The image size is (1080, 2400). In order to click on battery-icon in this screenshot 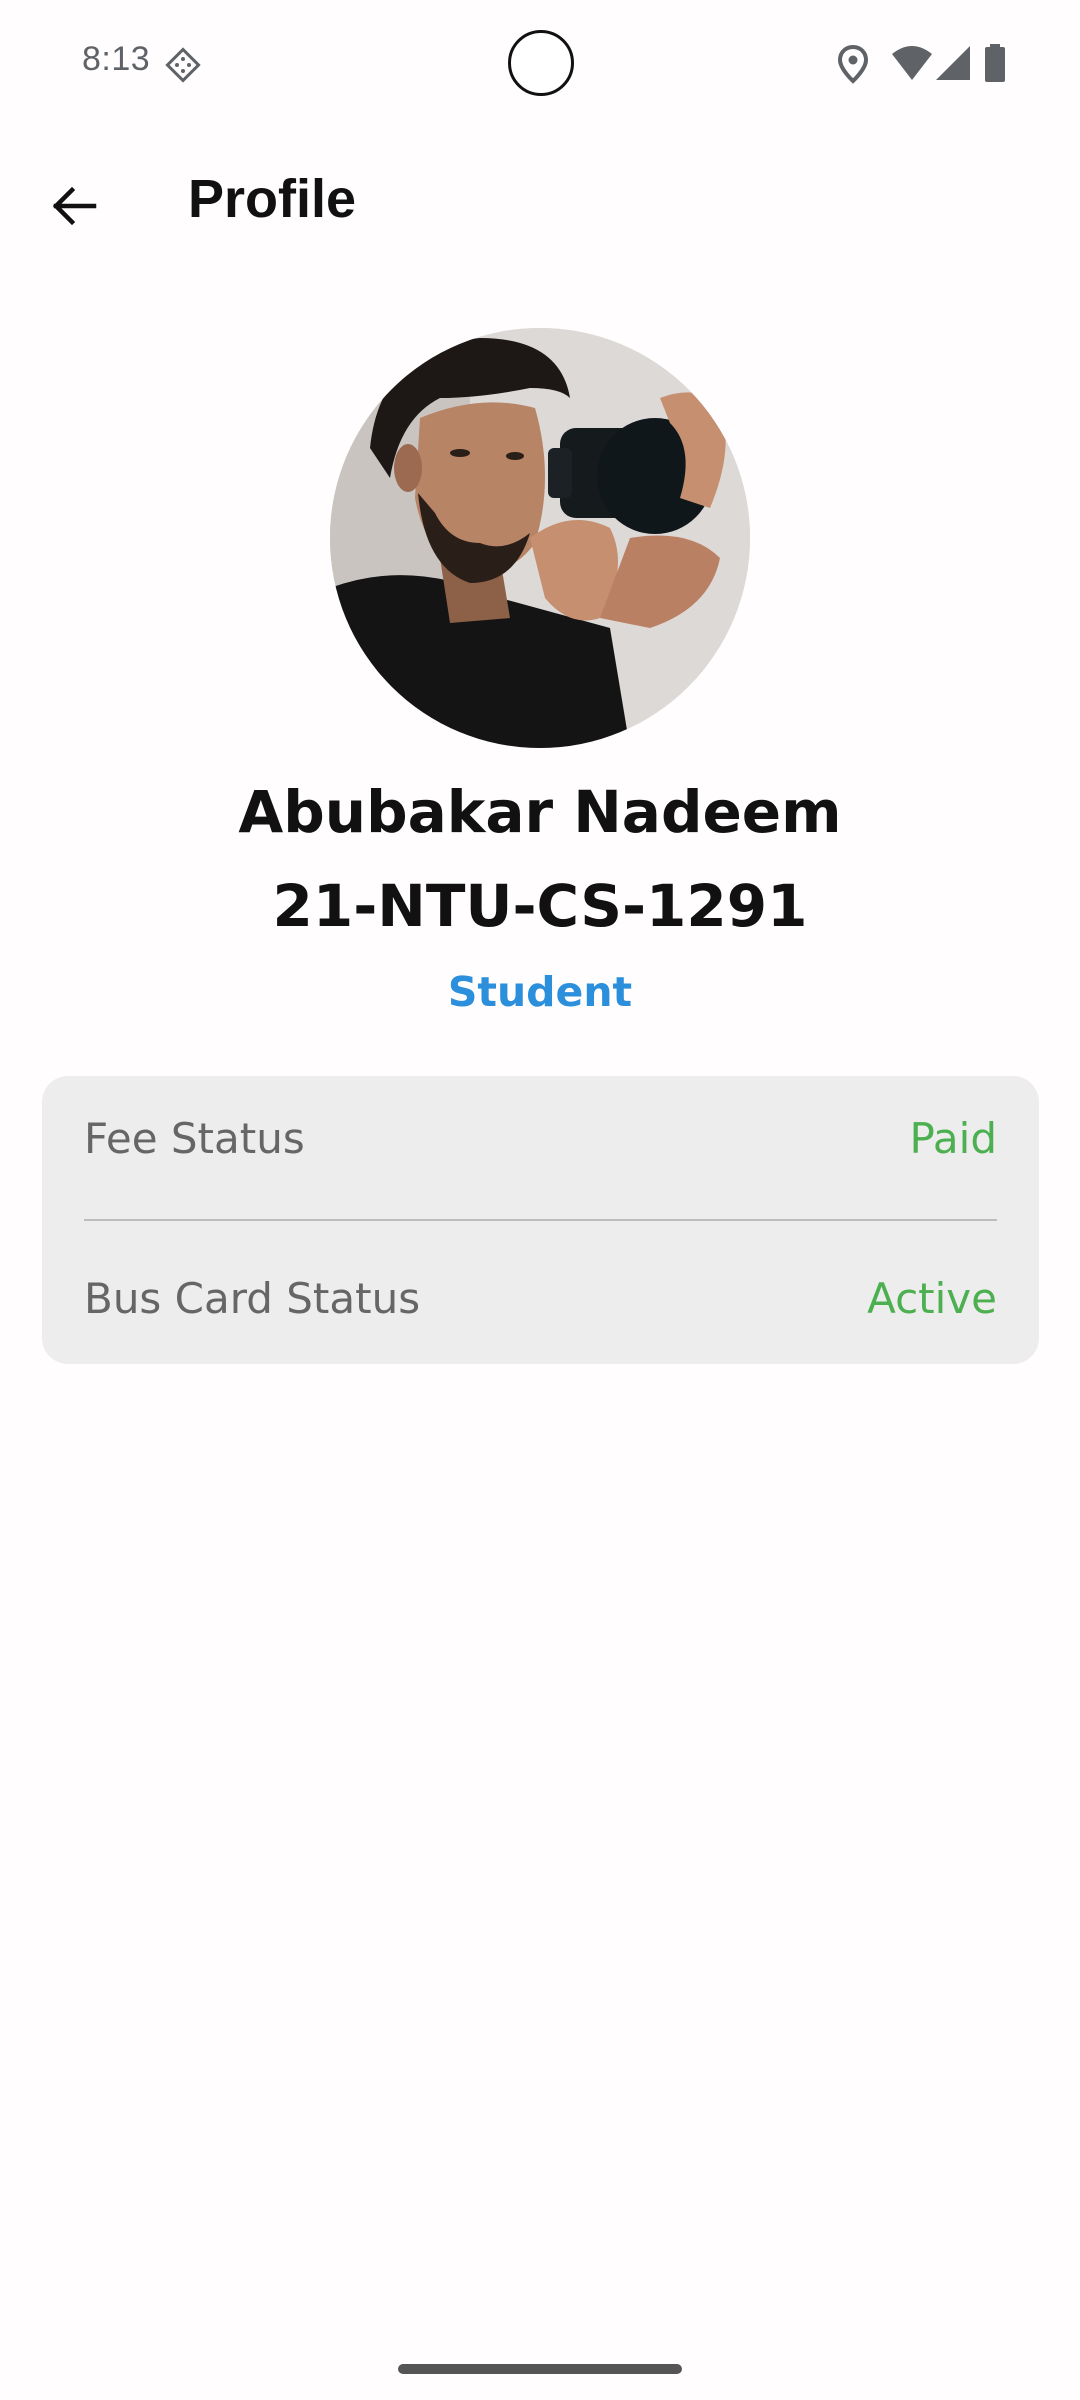, I will do `click(995, 65)`.